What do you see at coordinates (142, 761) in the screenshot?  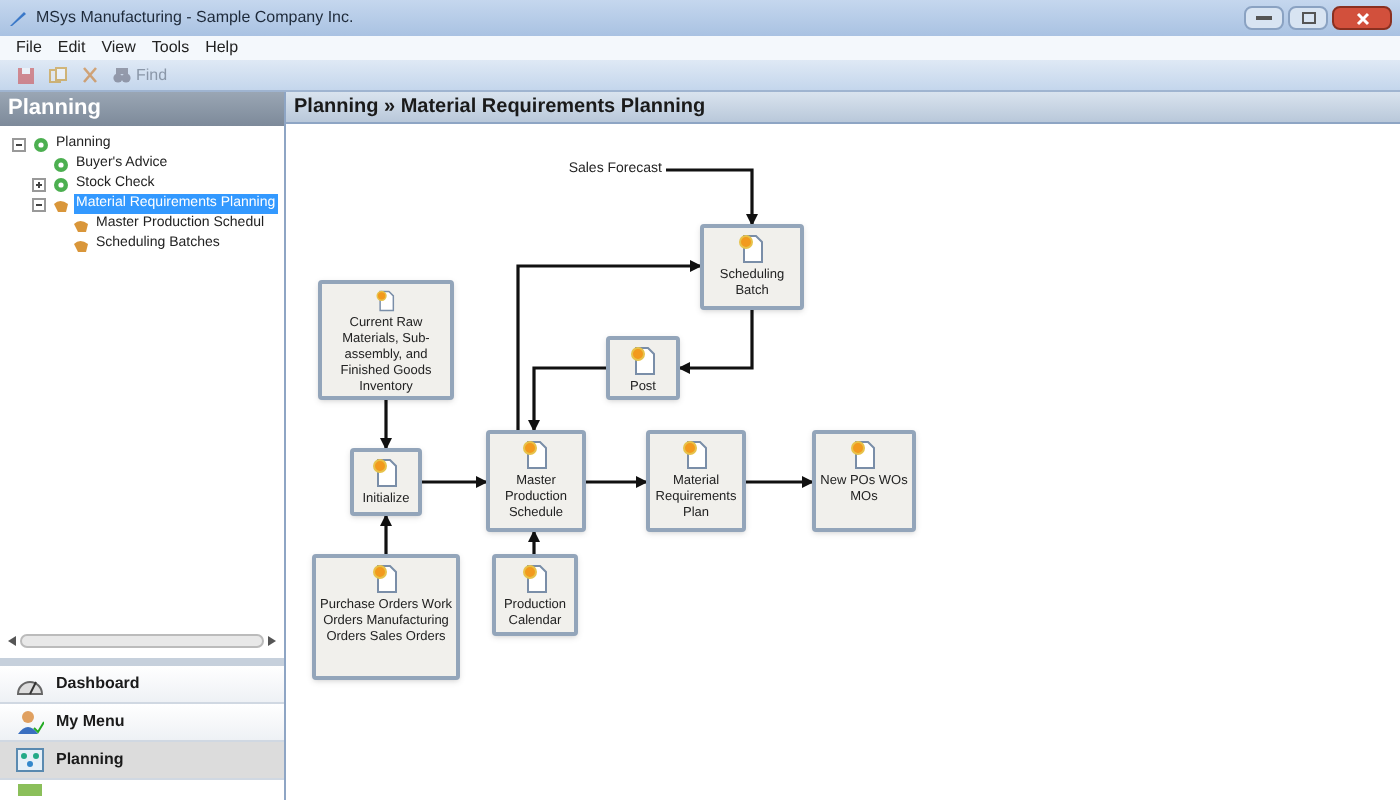 I see `nav-item: Planning` at bounding box center [142, 761].